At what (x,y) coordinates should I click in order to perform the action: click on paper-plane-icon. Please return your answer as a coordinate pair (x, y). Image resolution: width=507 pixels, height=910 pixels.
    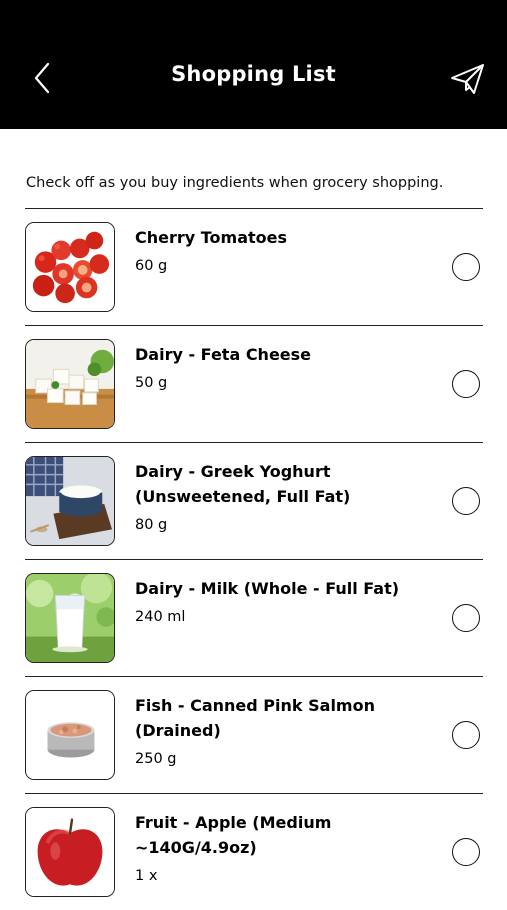
    Looking at the image, I should click on (467, 79).